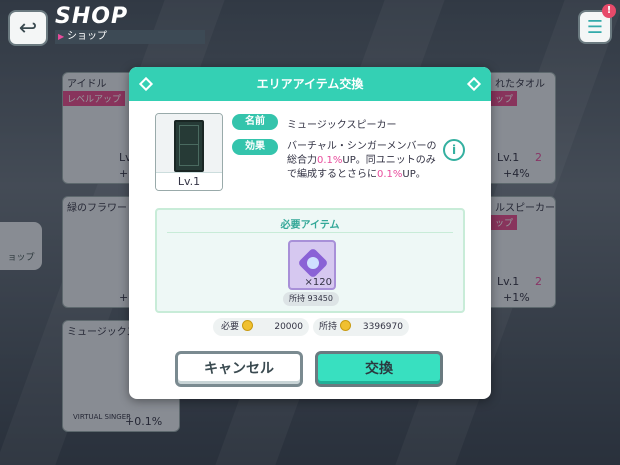  I want to click on exchange-button: 交換, so click(379, 369).